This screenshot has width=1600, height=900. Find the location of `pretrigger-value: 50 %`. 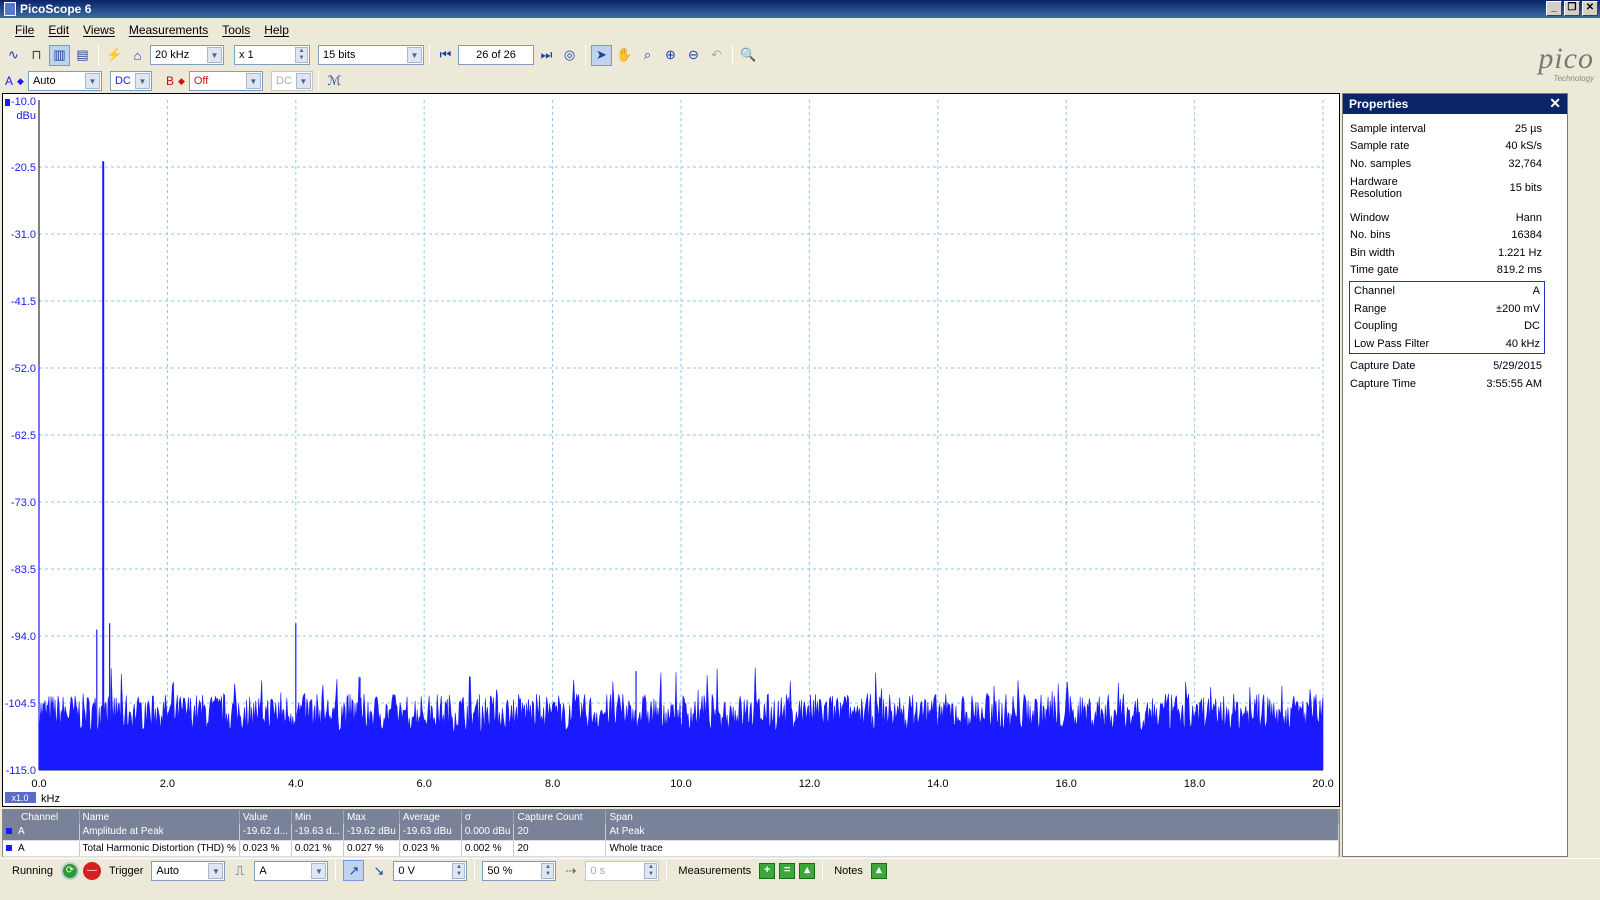

pretrigger-value: 50 % is located at coordinates (500, 870).